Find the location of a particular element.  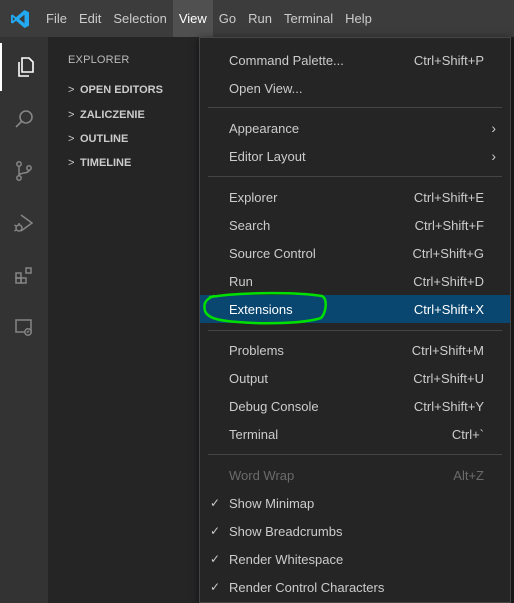

menu-item-render-whitespace: ✓ Render Whitespace is located at coordinates (355, 559).